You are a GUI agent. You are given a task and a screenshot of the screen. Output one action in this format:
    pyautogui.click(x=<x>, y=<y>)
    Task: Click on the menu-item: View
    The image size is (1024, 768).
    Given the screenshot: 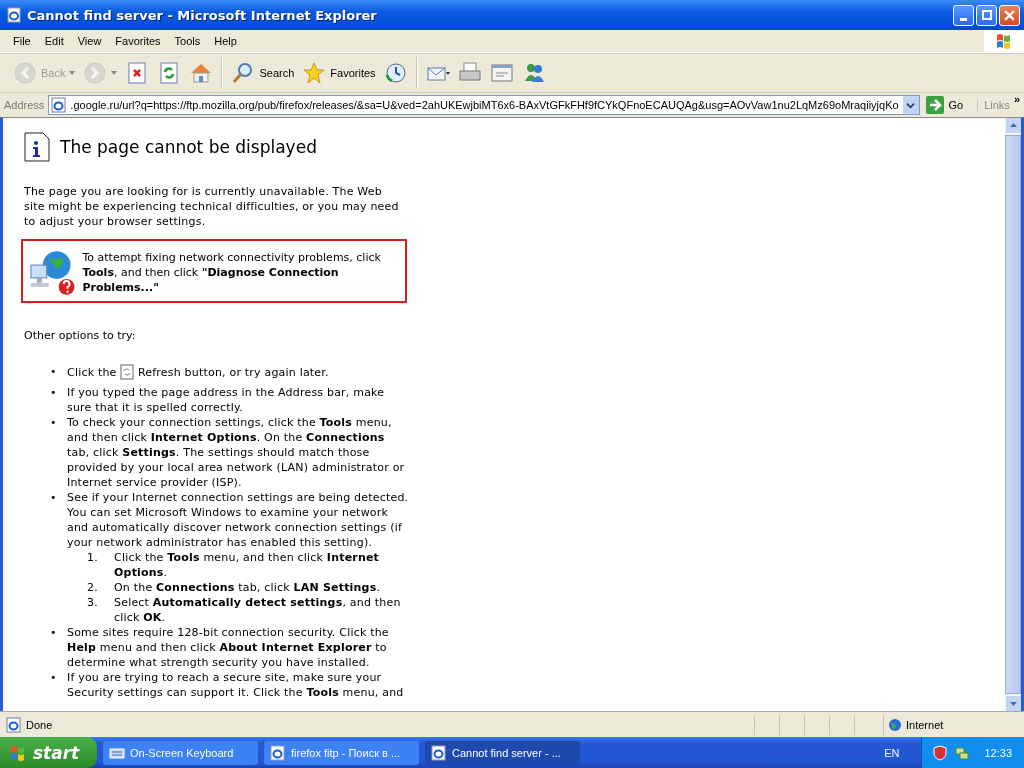 What is the action you would take?
    pyautogui.click(x=89, y=41)
    